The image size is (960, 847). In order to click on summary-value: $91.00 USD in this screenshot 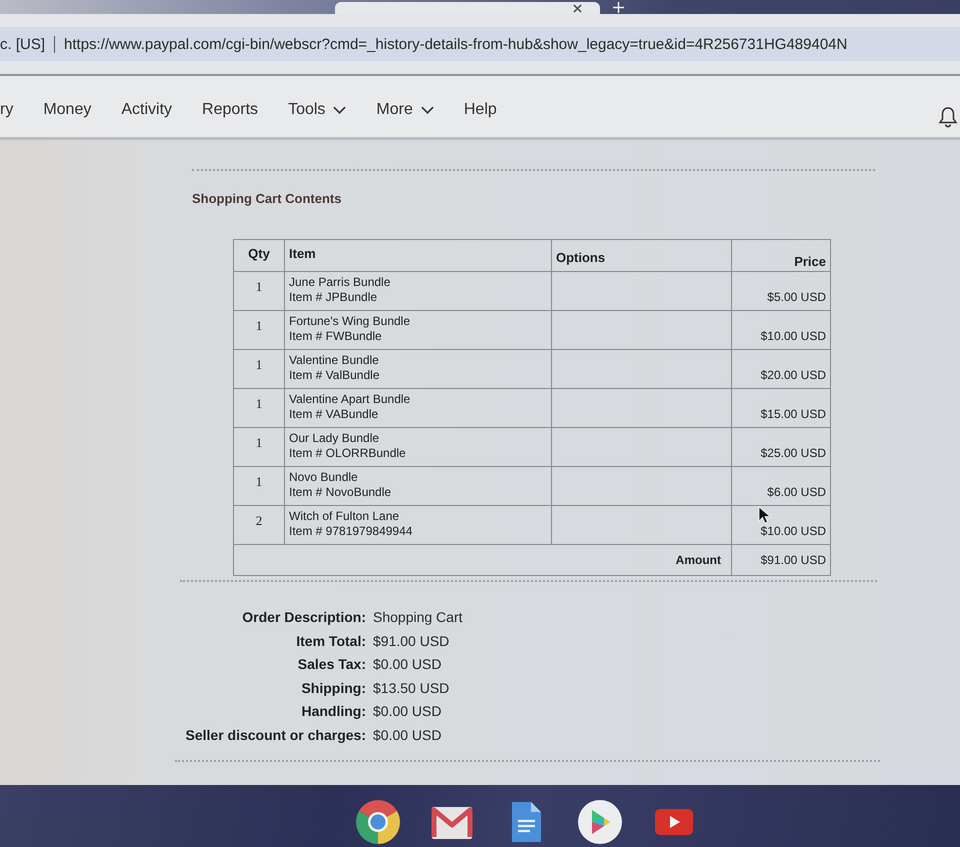, I will do `click(411, 641)`.